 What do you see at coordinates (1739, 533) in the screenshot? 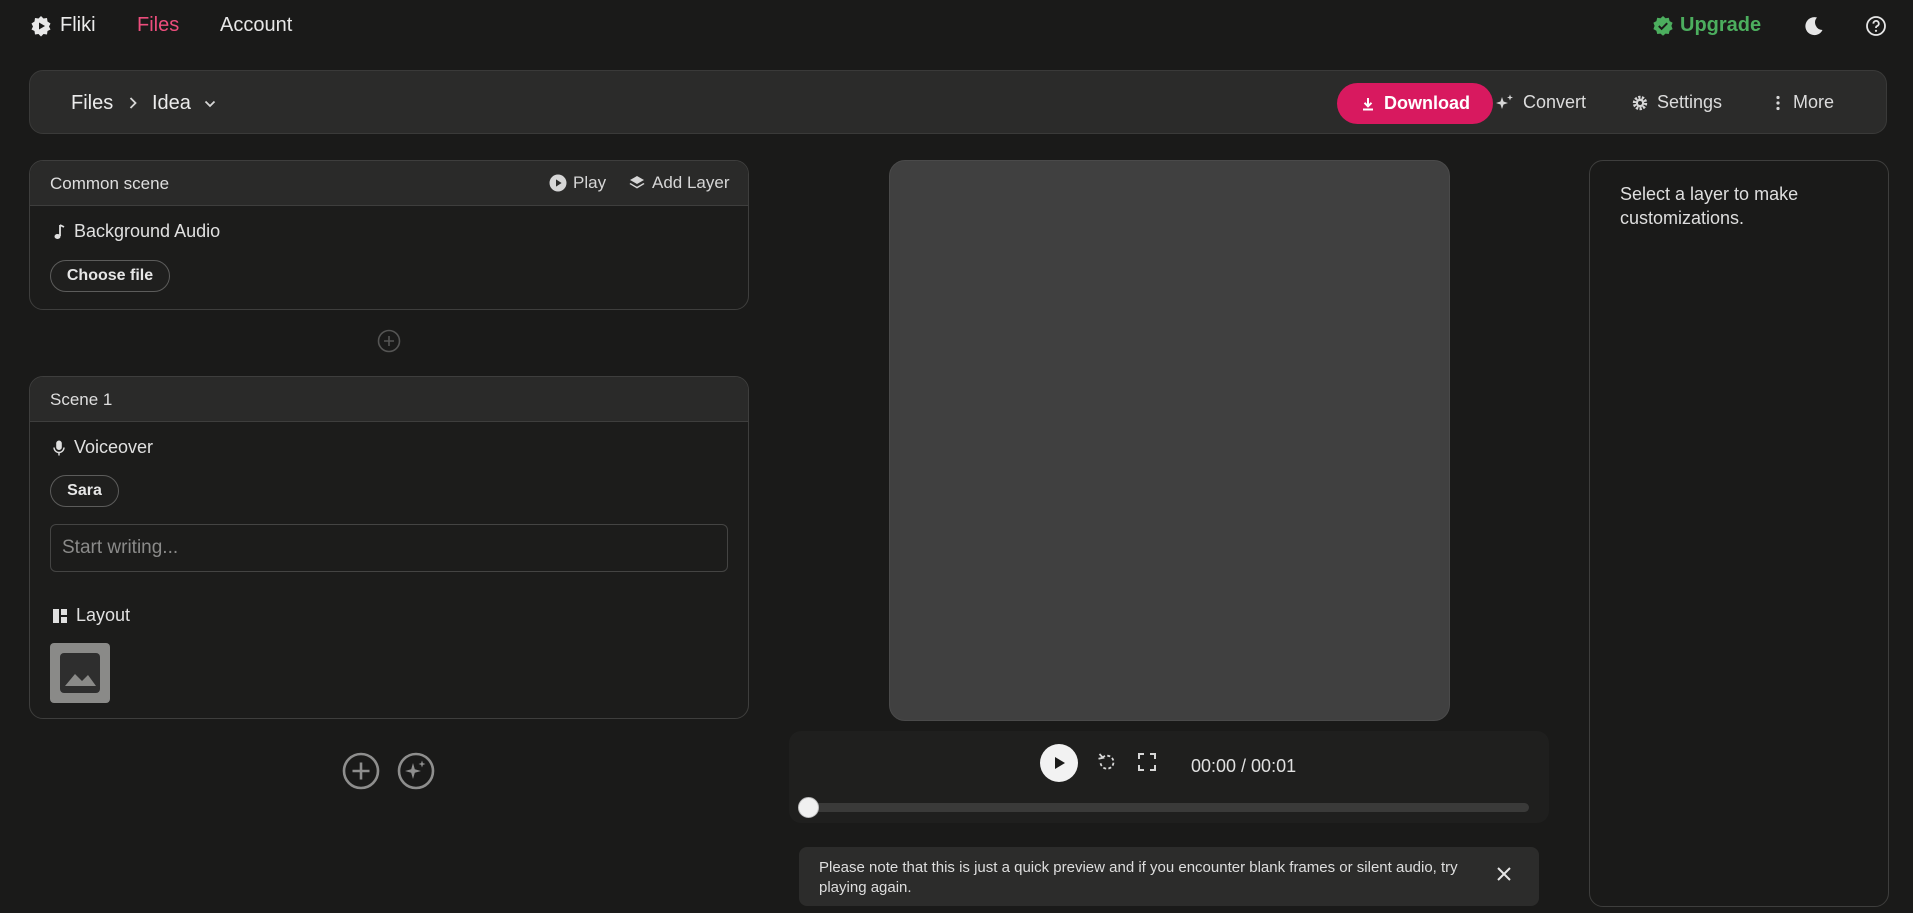
I see `customization-panel: Select a layer to make customizations.` at bounding box center [1739, 533].